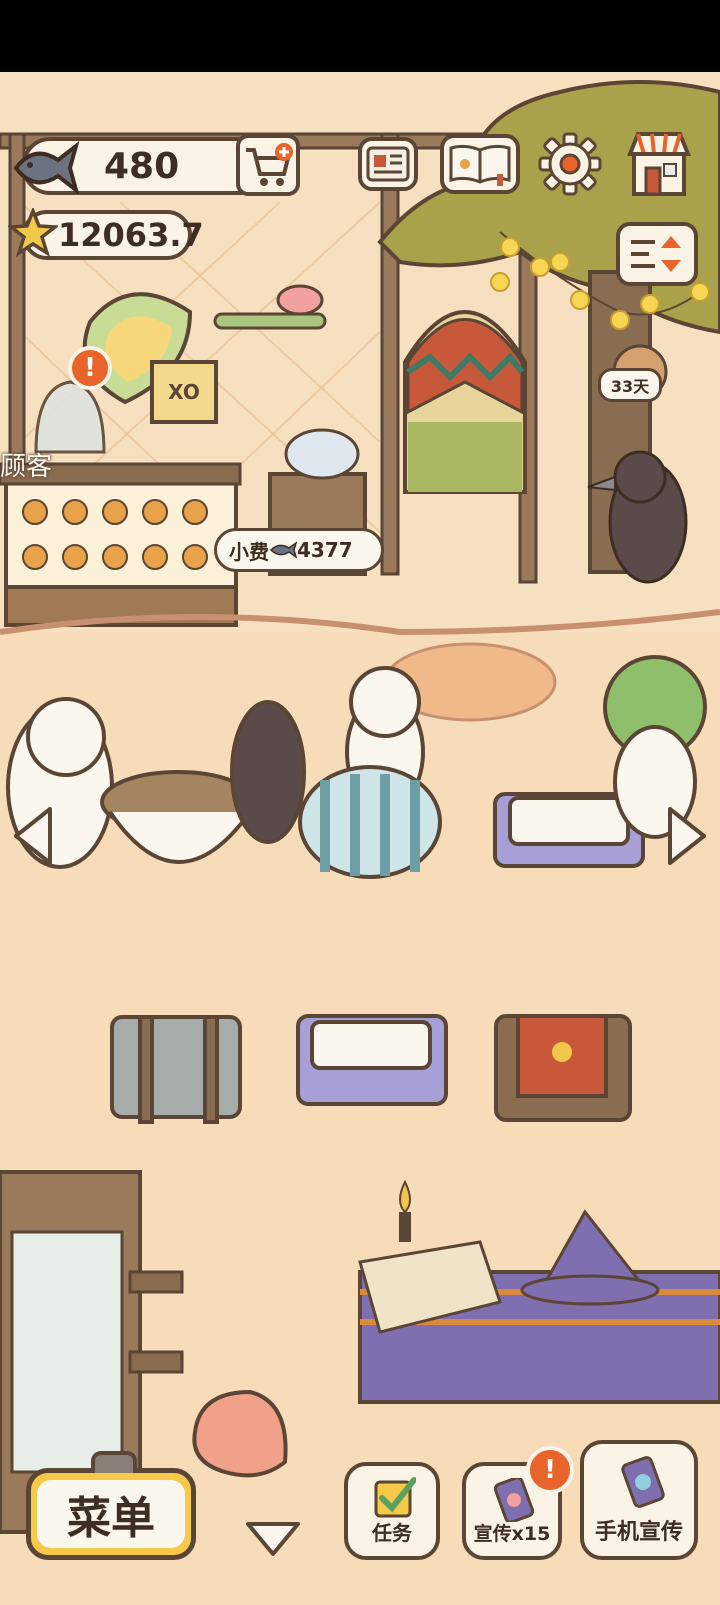 This screenshot has height=1605, width=720. I want to click on collapse-button, so click(273, 1539).